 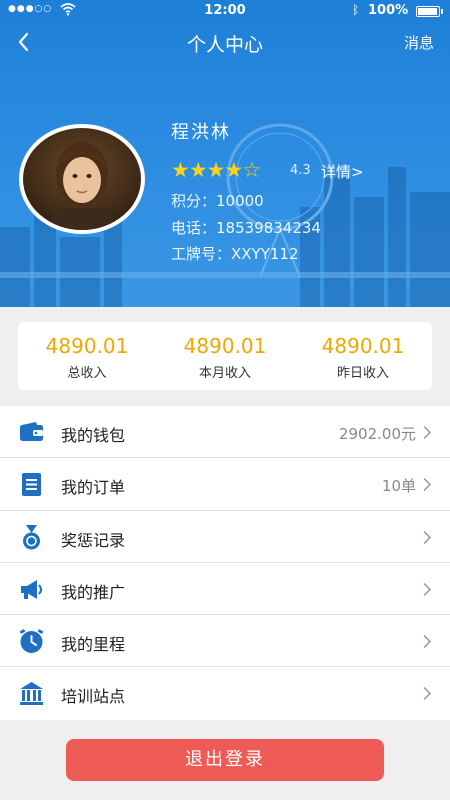 I want to click on stat-total-income: 4890.01 总收入, so click(x=87, y=356).